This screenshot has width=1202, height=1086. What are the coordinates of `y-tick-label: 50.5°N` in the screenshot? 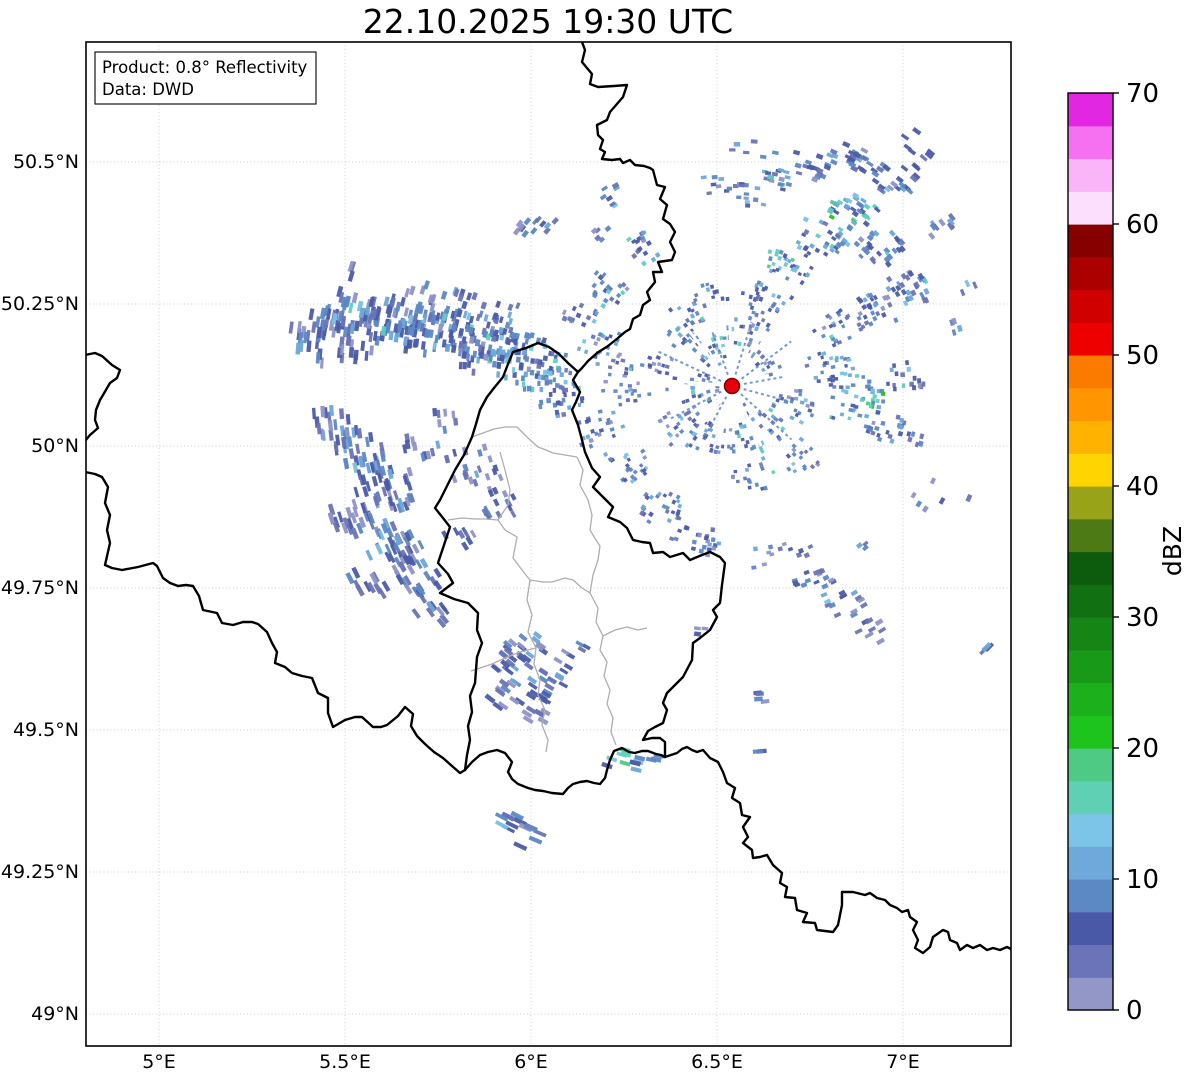 It's located at (46, 162).